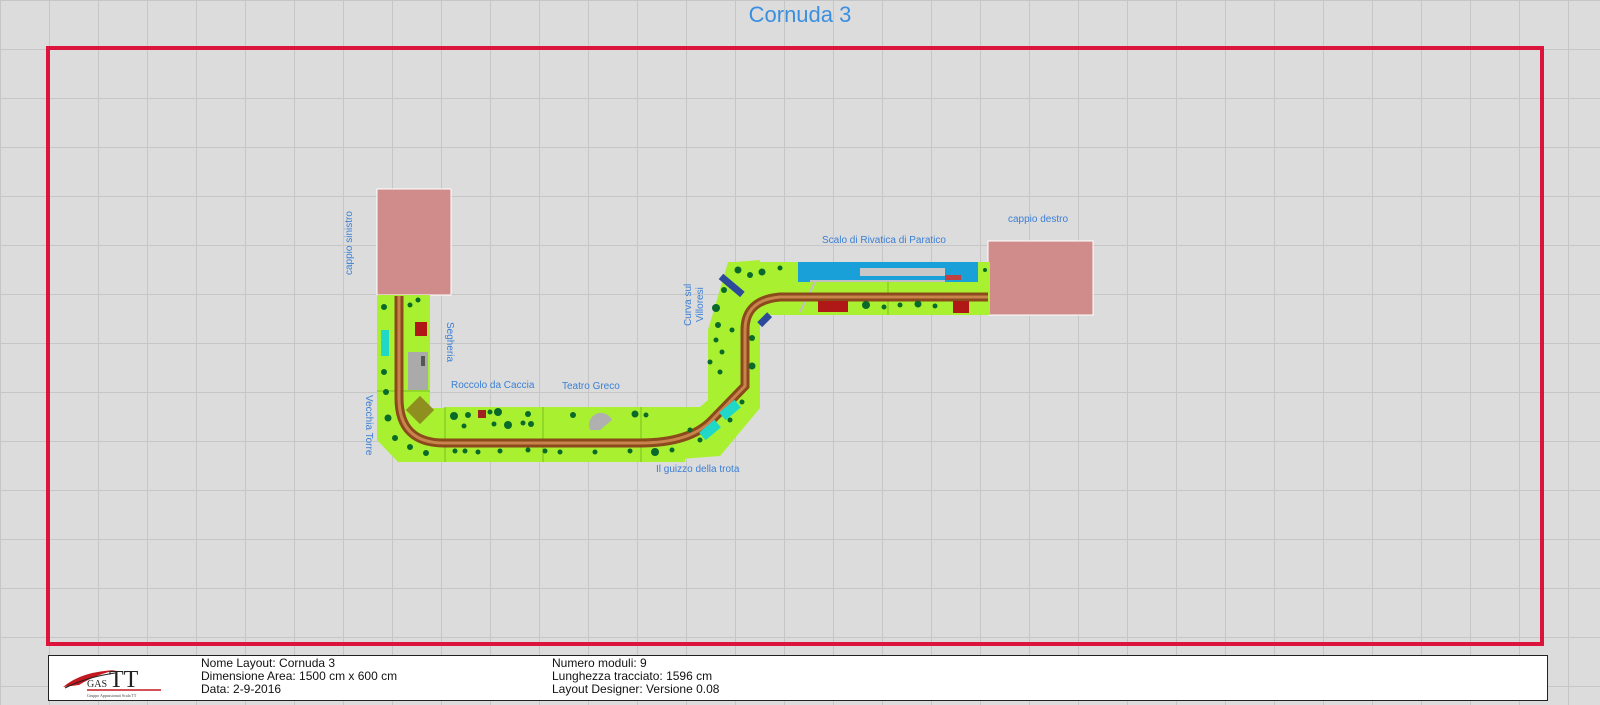  Describe the element at coordinates (241, 689) in the screenshot. I see `info-data: Data: 2-9-2016` at that location.